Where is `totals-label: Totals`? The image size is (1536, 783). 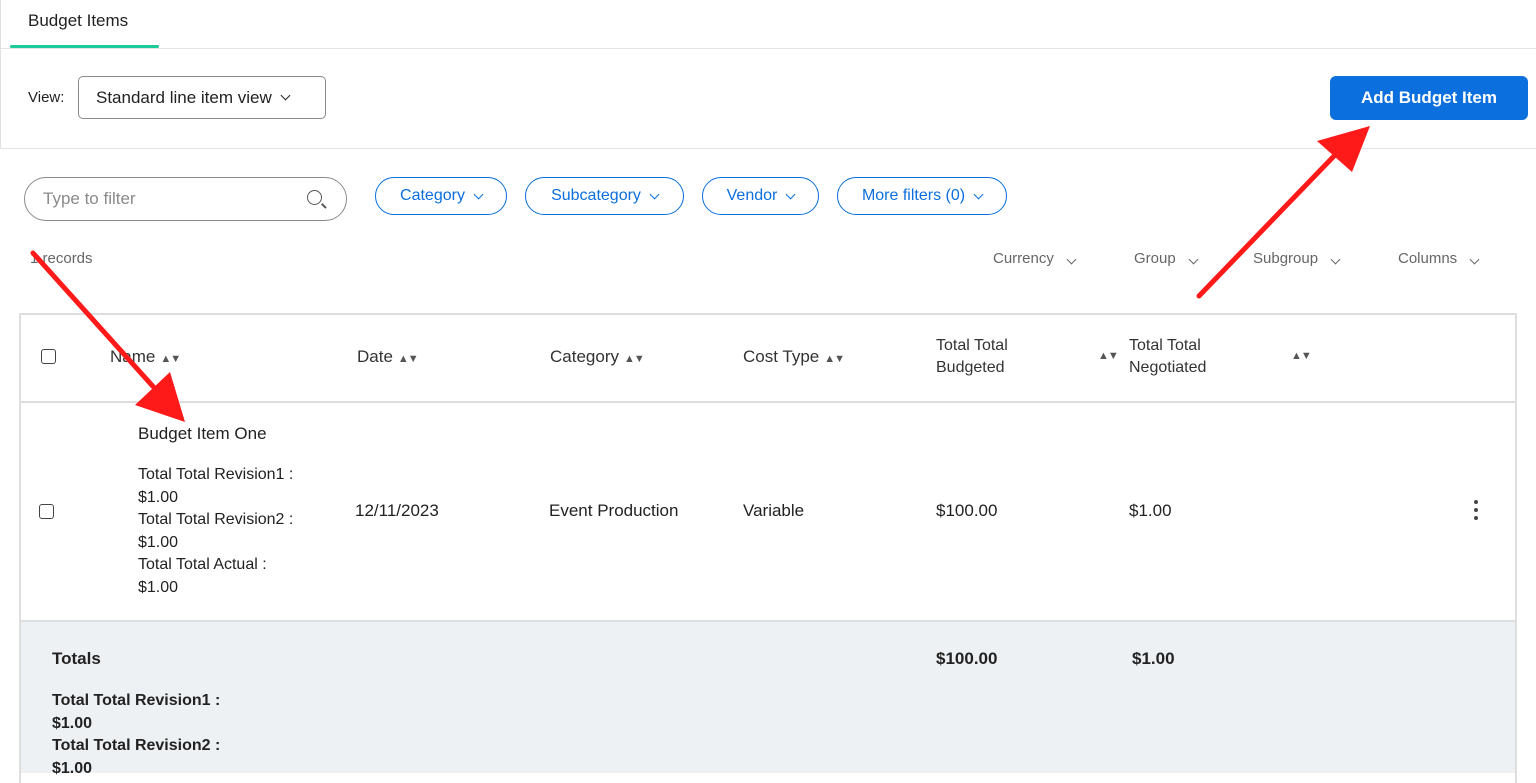 totals-label: Totals is located at coordinates (76, 658).